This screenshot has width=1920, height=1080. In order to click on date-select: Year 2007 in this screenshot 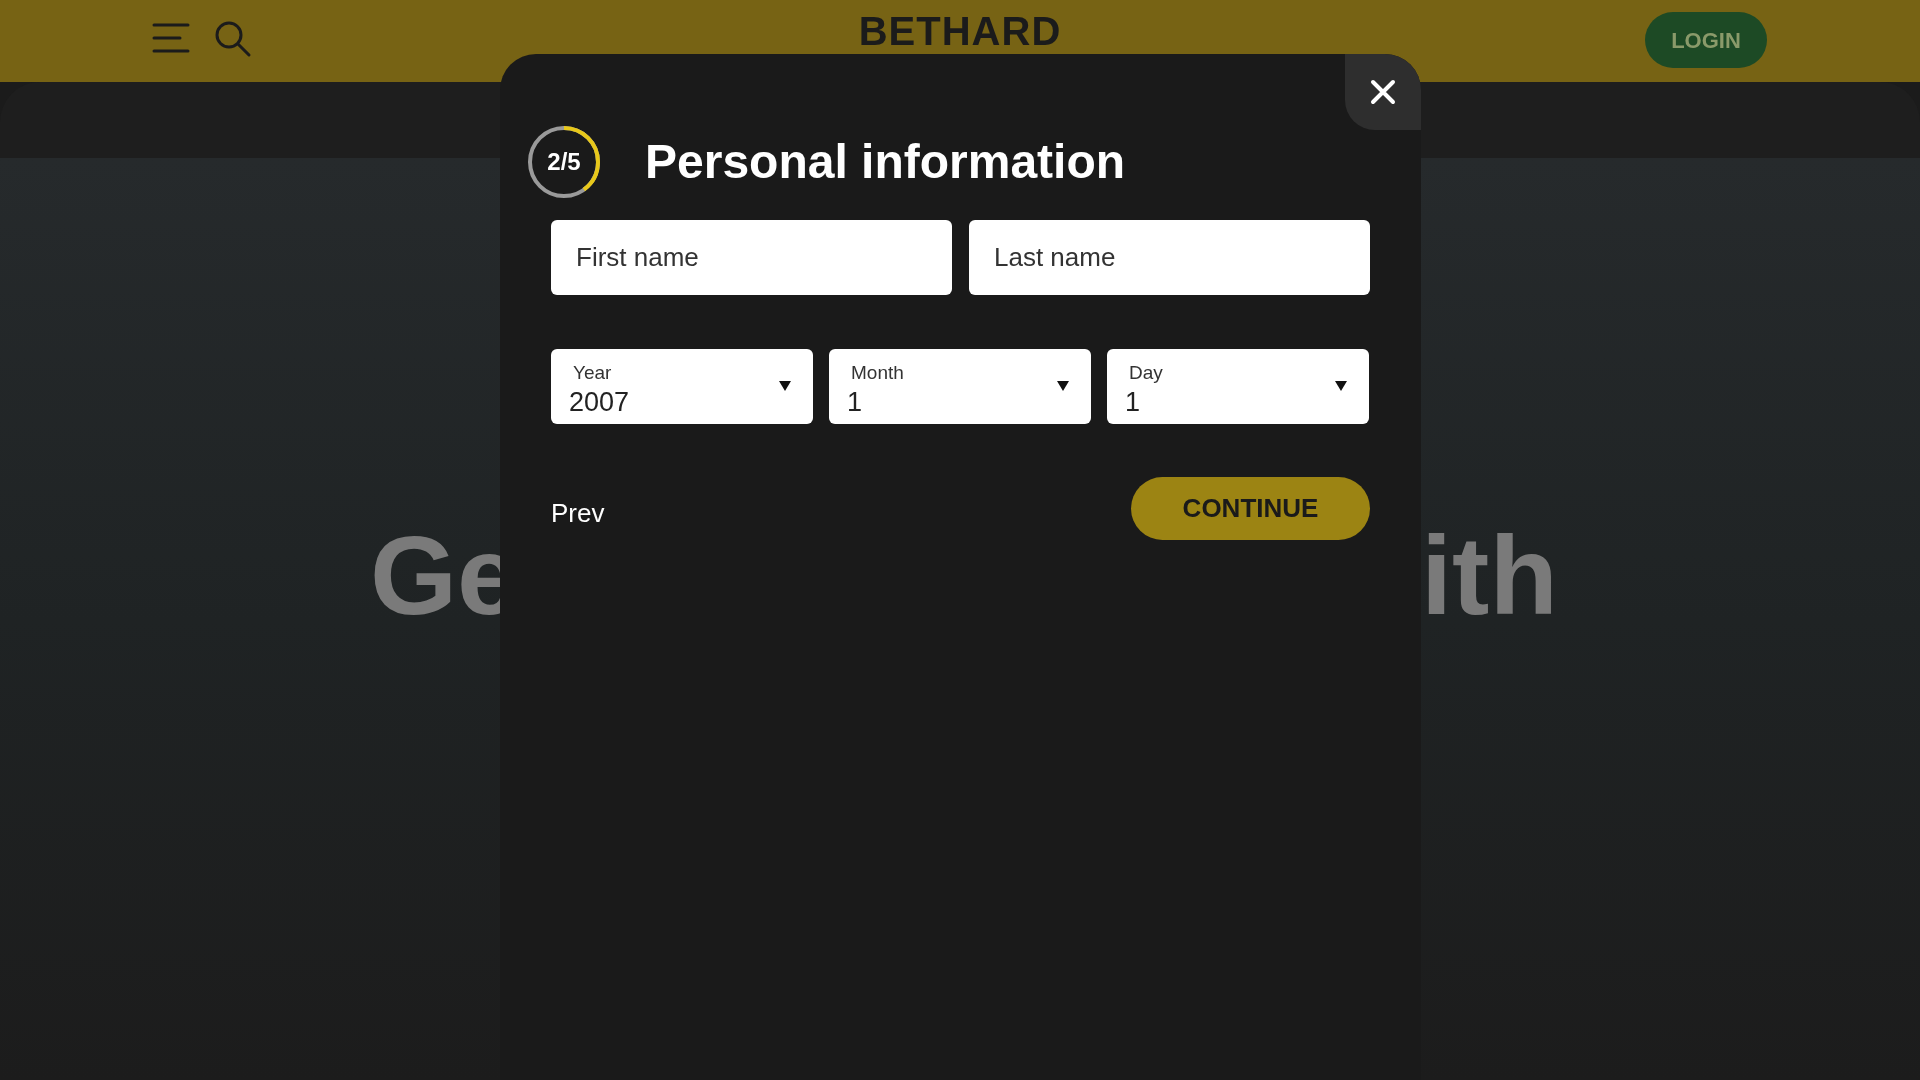, I will do `click(682, 386)`.